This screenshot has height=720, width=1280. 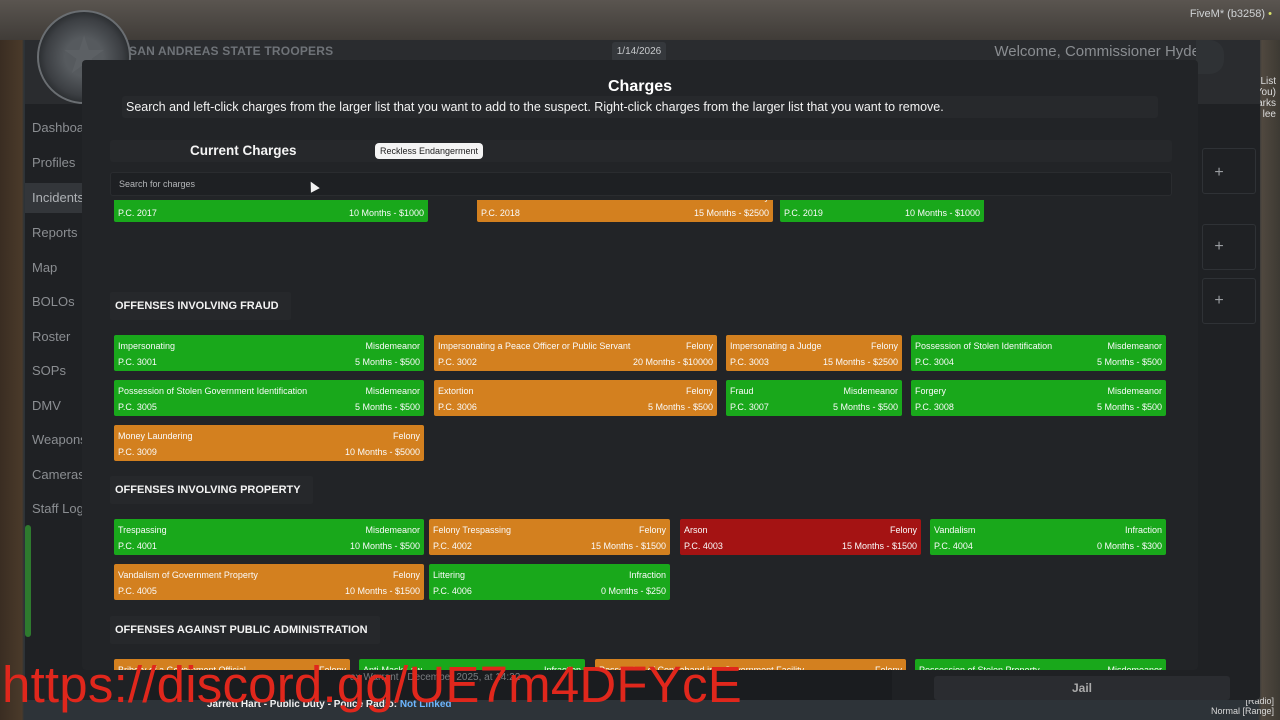 I want to click on charge-card-top-row: Fraud Misdemeanor, so click(x=814, y=391).